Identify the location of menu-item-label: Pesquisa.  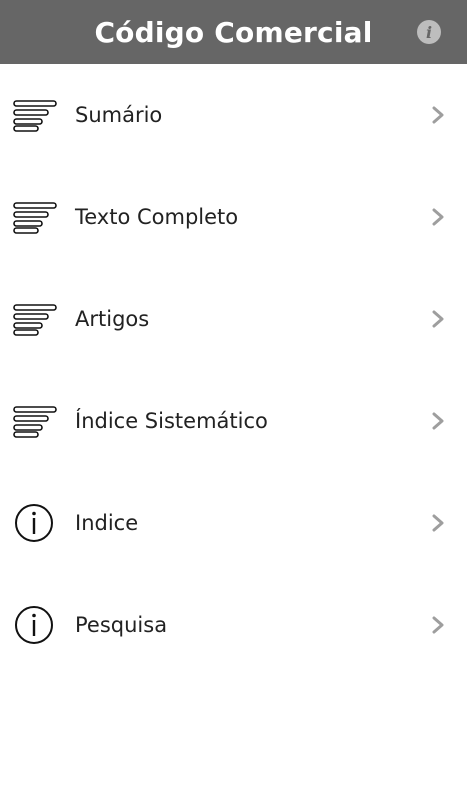
(121, 625).